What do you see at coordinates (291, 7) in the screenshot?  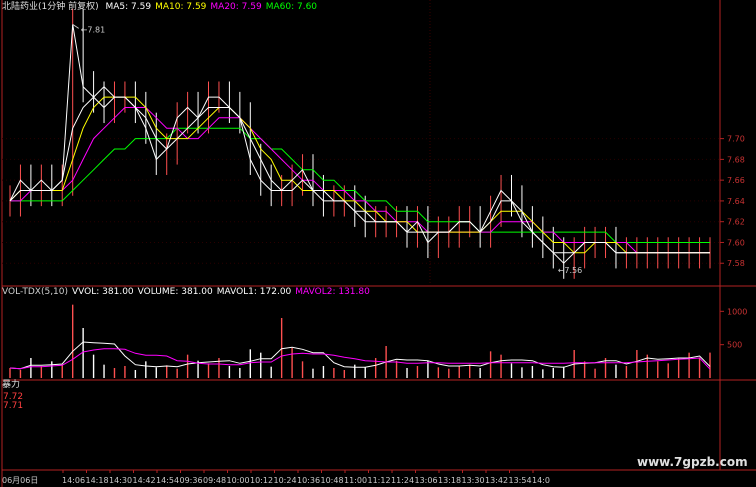 I see `ma-legend-item: MA60: 7.60` at bounding box center [291, 7].